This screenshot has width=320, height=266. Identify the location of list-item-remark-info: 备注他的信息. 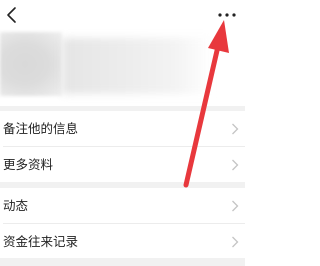
(122, 129).